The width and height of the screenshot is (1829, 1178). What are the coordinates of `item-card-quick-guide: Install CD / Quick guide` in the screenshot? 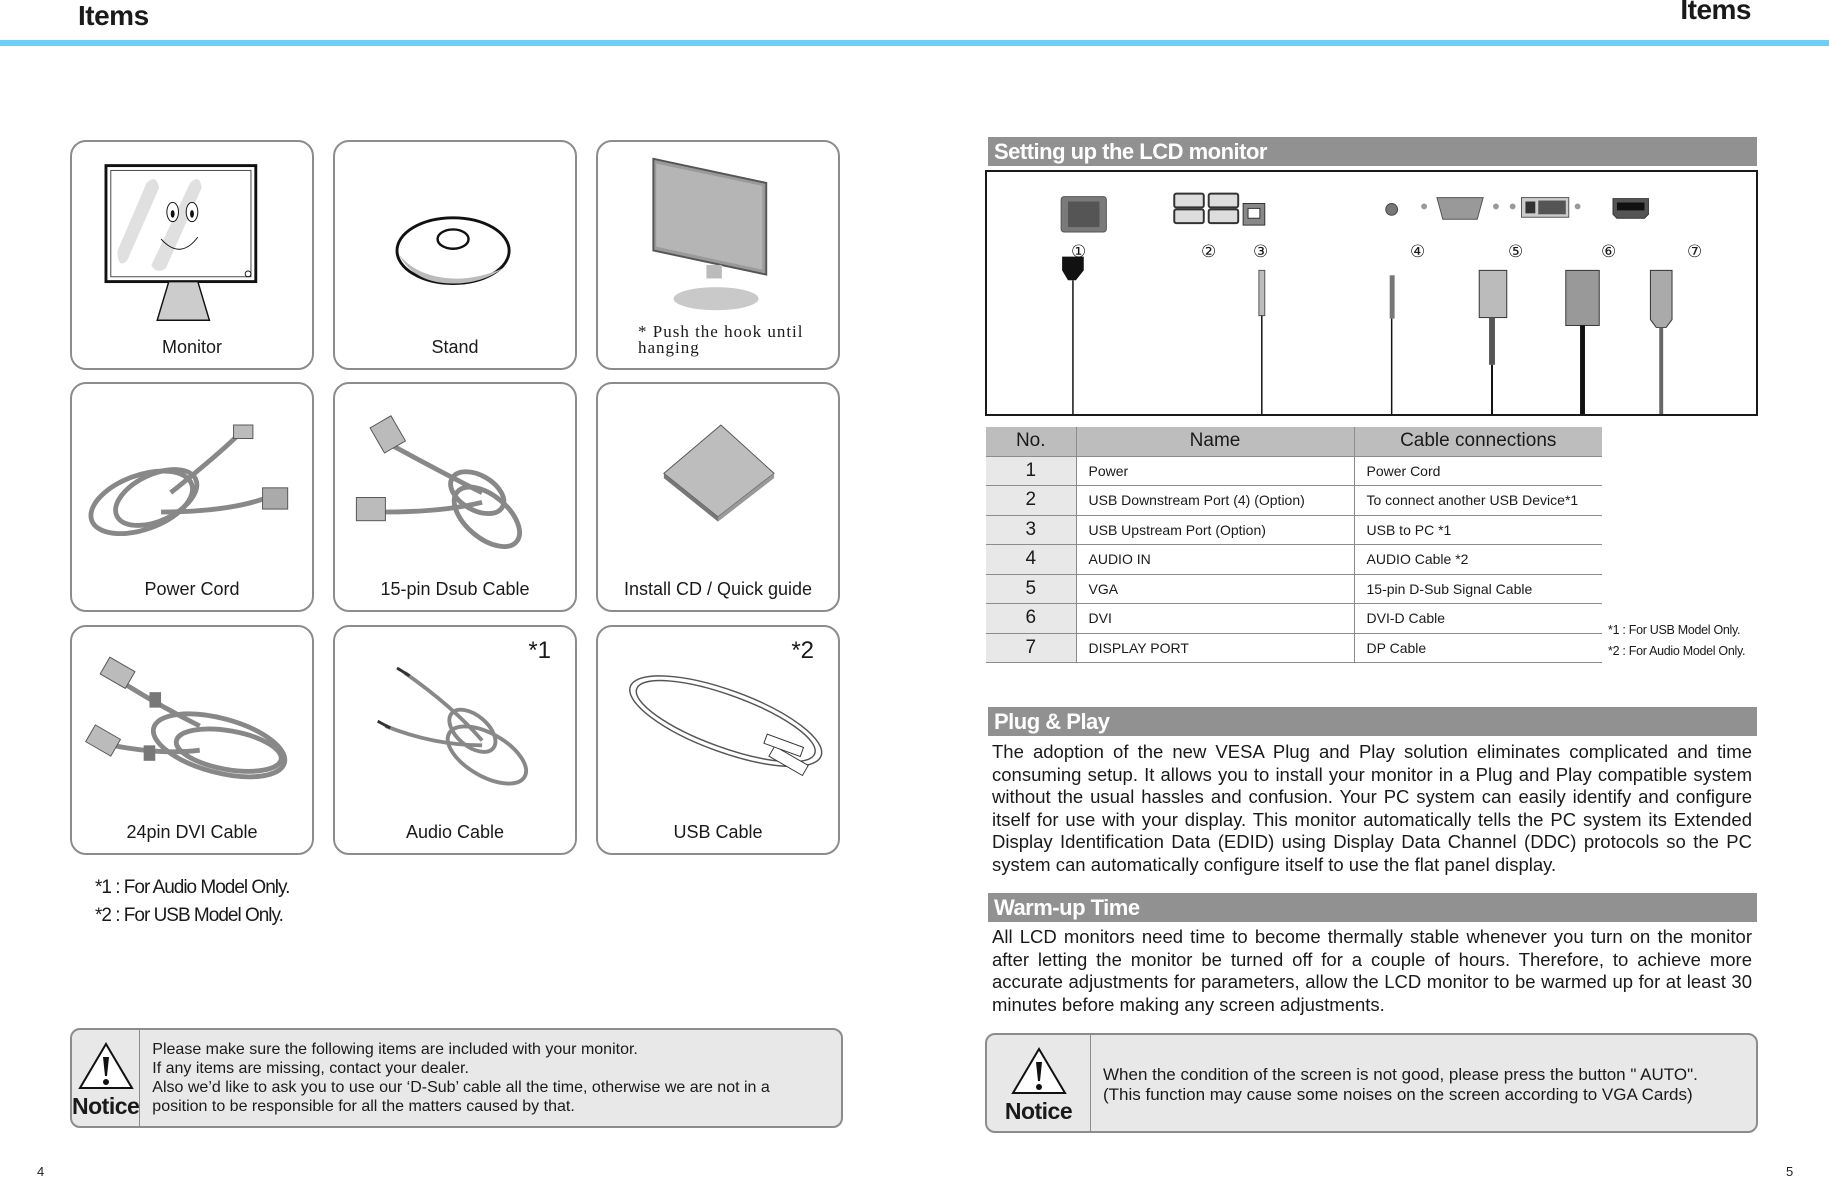 It's located at (718, 497).